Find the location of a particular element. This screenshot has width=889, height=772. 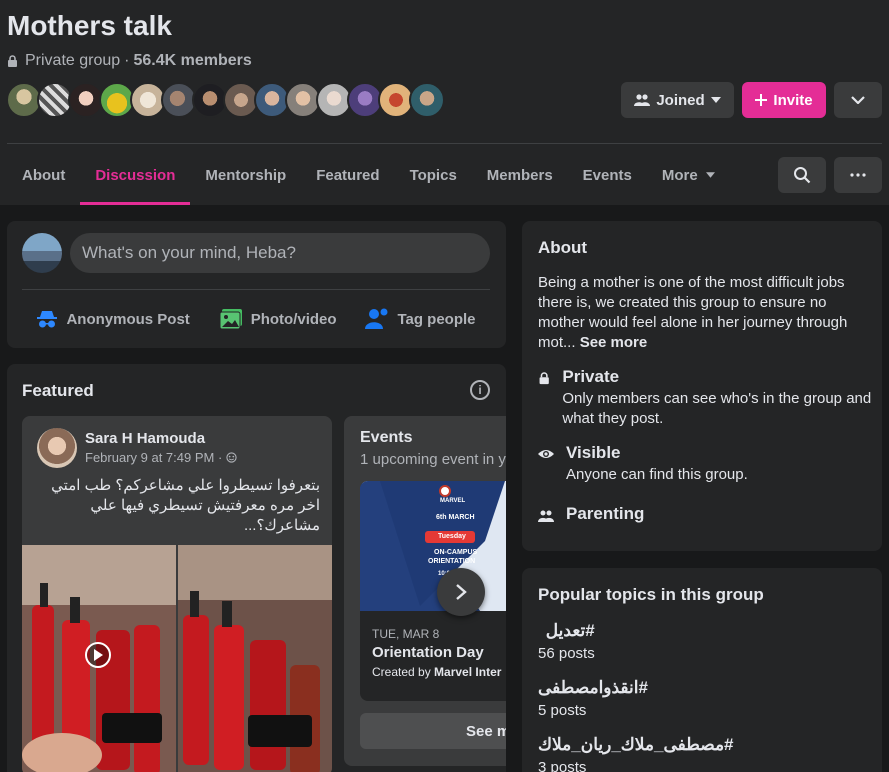

topic-name: #انقذوامصطفى is located at coordinates (593, 688).